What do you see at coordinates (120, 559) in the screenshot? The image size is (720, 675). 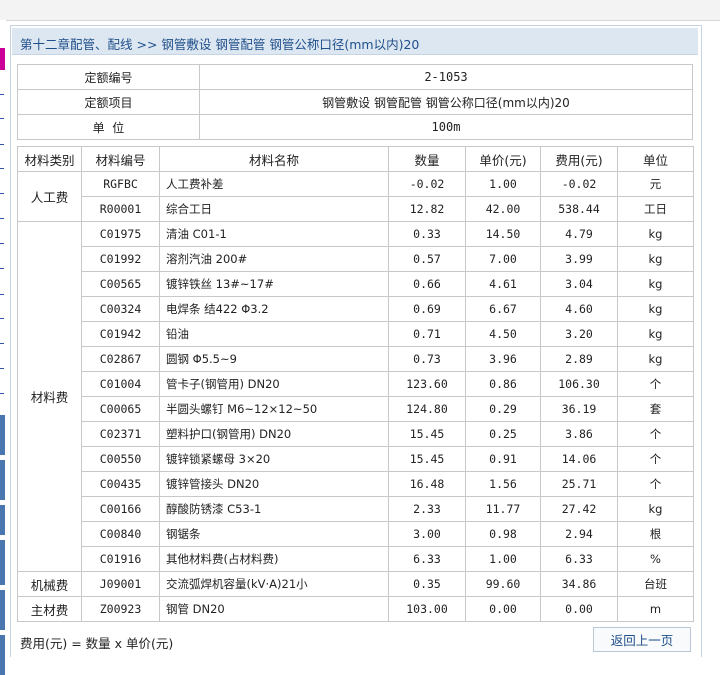 I see `code-cell: C01916` at bounding box center [120, 559].